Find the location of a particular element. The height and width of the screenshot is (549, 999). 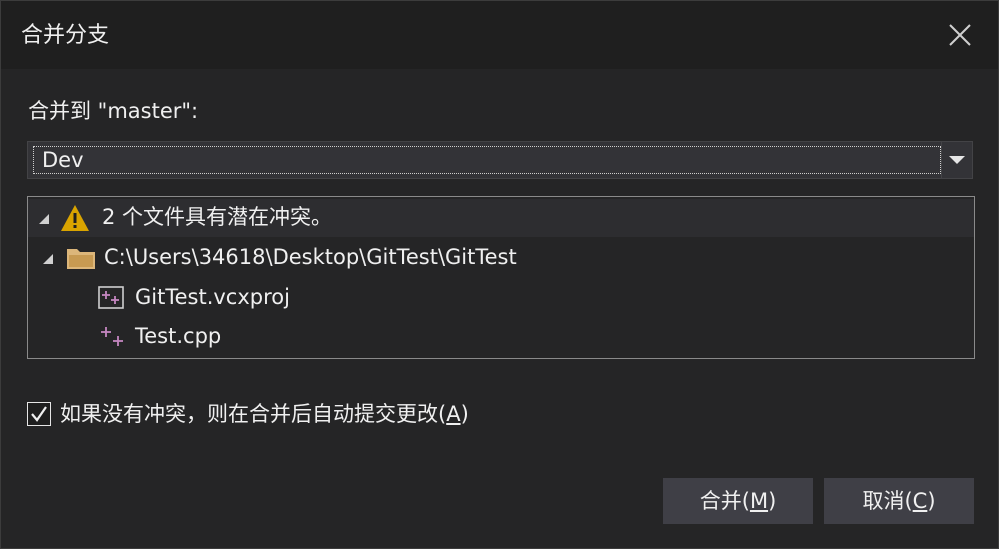

branch-dropdown: Dev is located at coordinates (500, 160).